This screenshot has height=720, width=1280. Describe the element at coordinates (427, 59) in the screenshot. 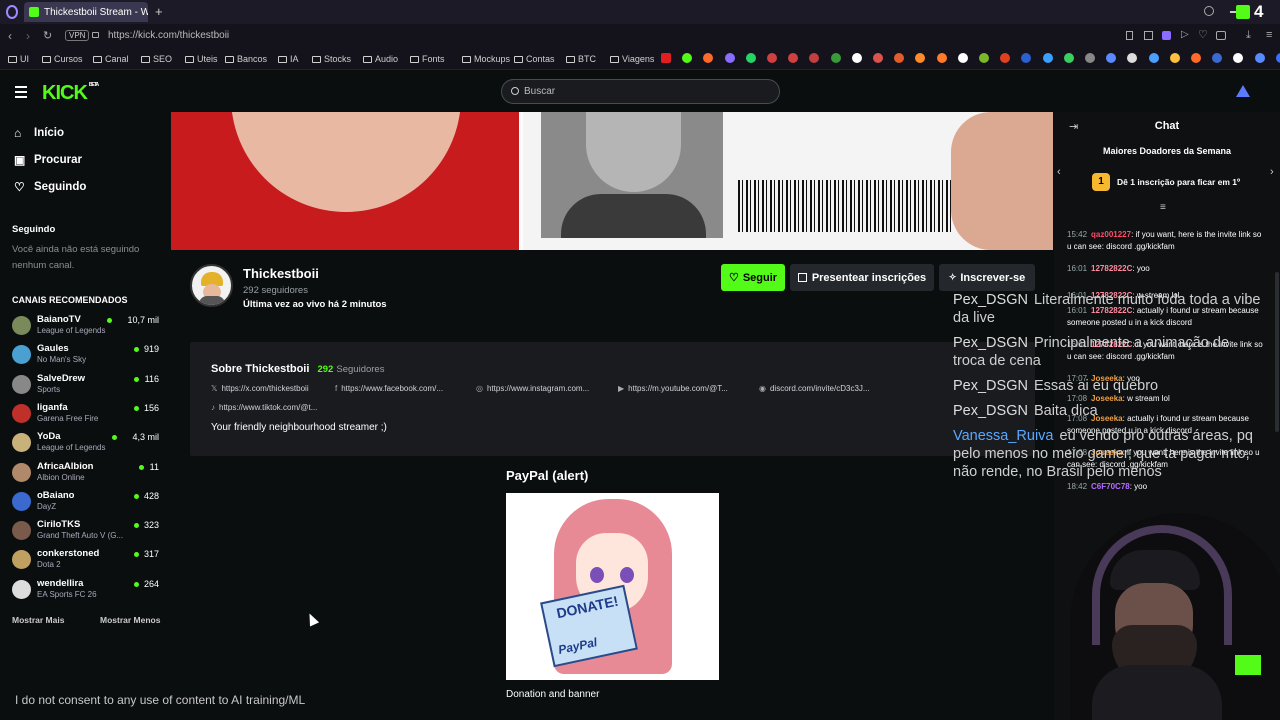

I see `bookmark-folder: Fonts` at that location.